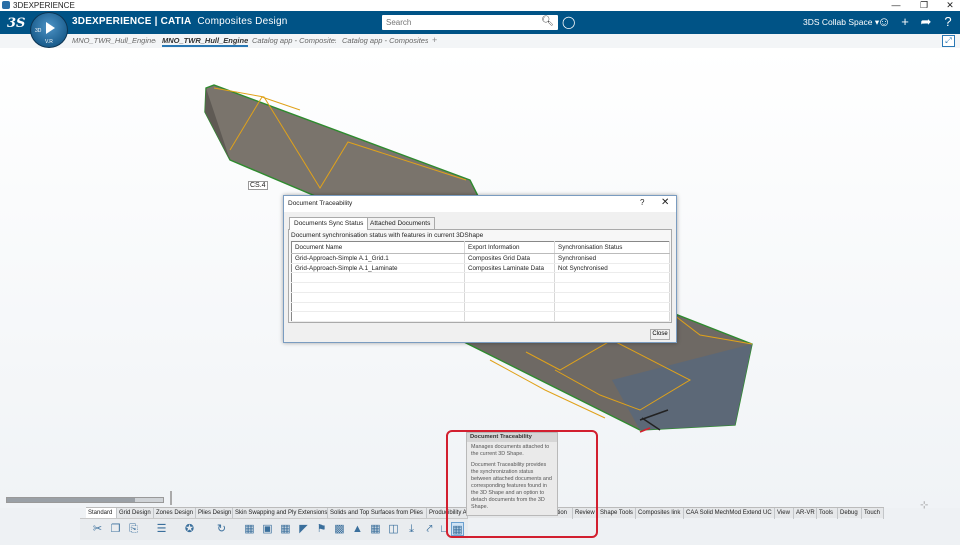 This screenshot has height=545, width=960. Describe the element at coordinates (522, 484) in the screenshot. I see `highlight-frame` at that location.